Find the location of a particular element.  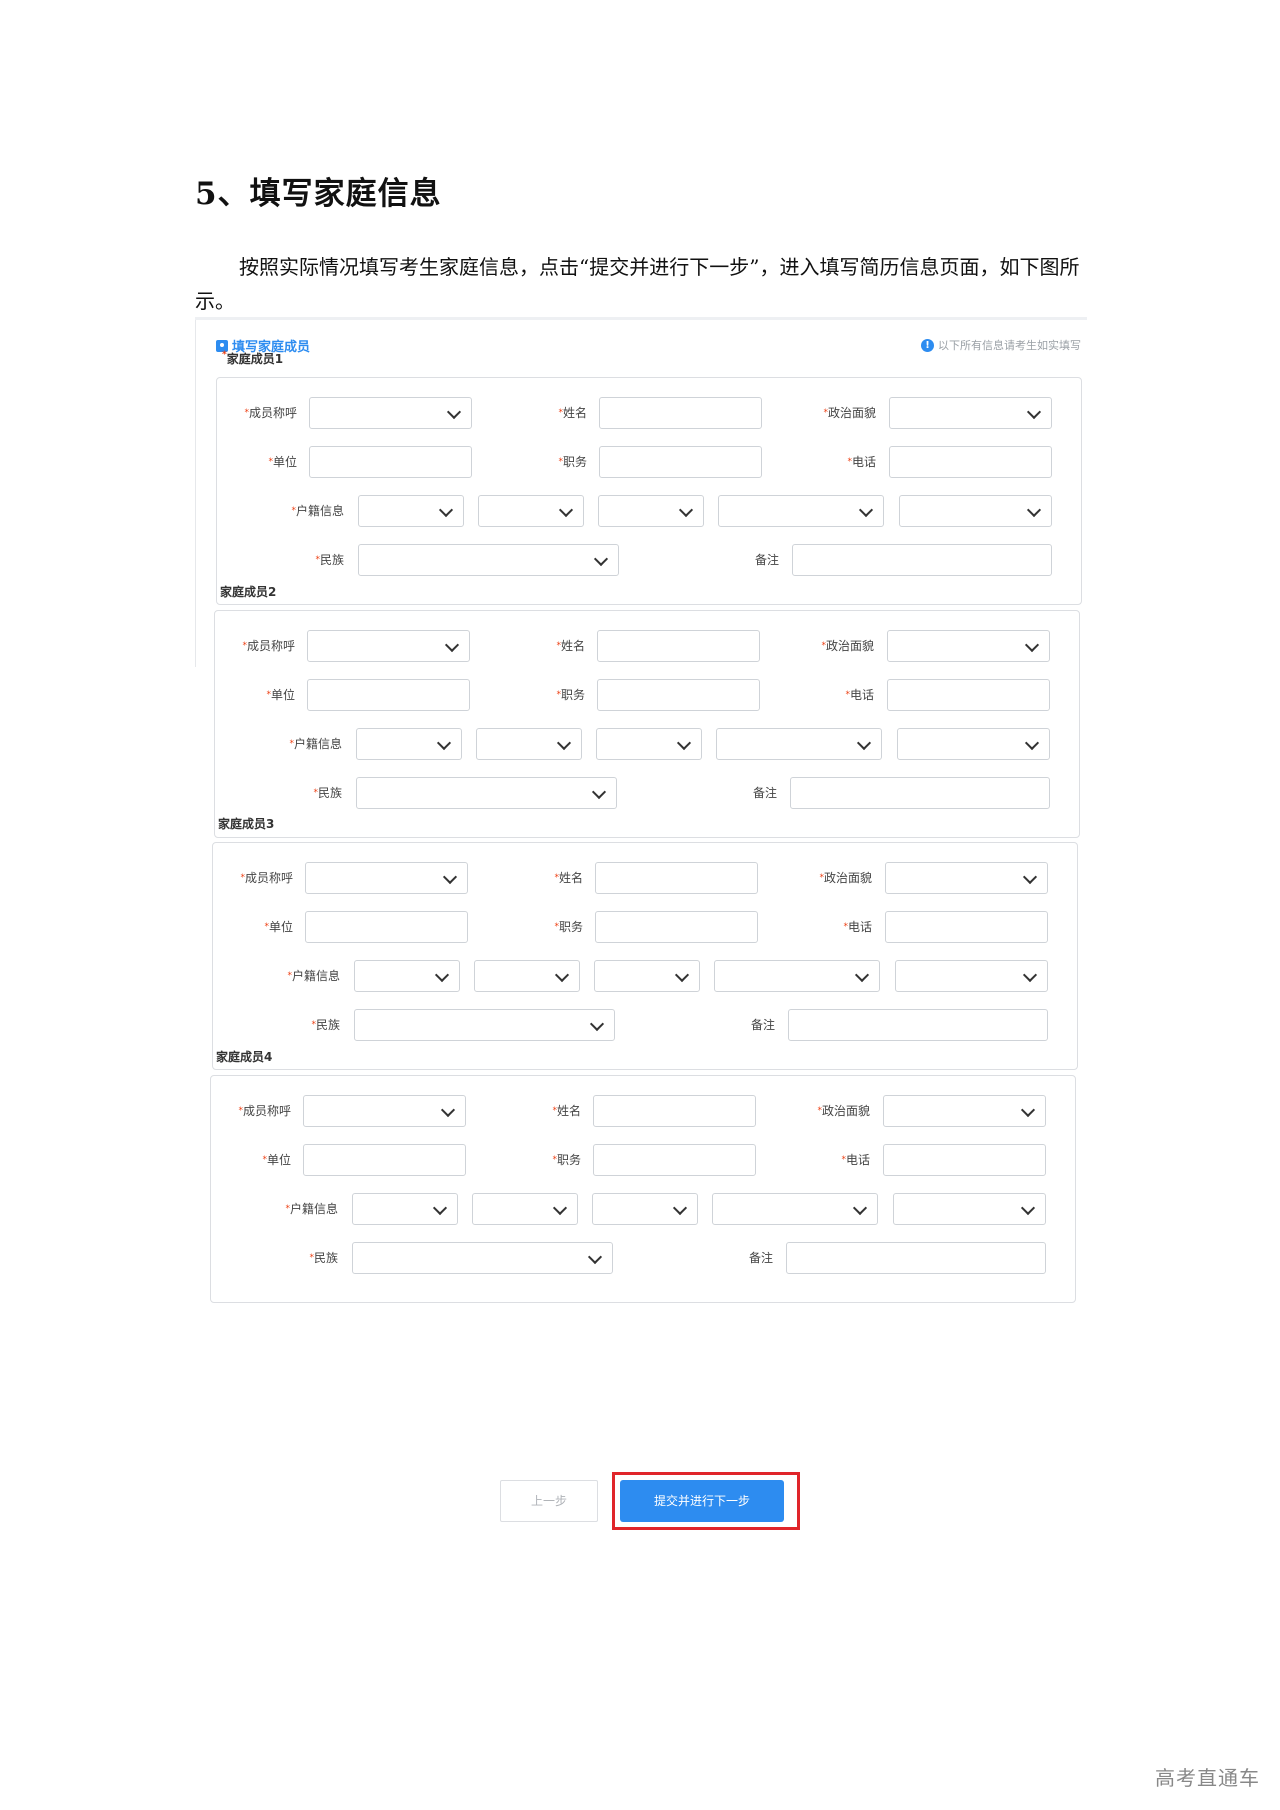

member-2-box: *成员称呼 *姓名 *政治面貌 *单位 *职务 *电话 *户籍信息 *民族 备注 is located at coordinates (647, 724).